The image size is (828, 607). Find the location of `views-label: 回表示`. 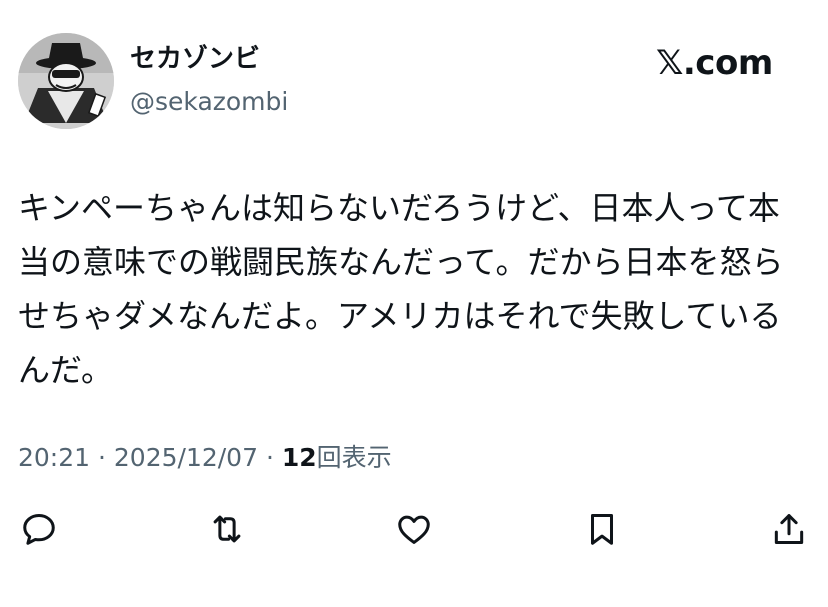

views-label: 回表示 is located at coordinates (354, 457).